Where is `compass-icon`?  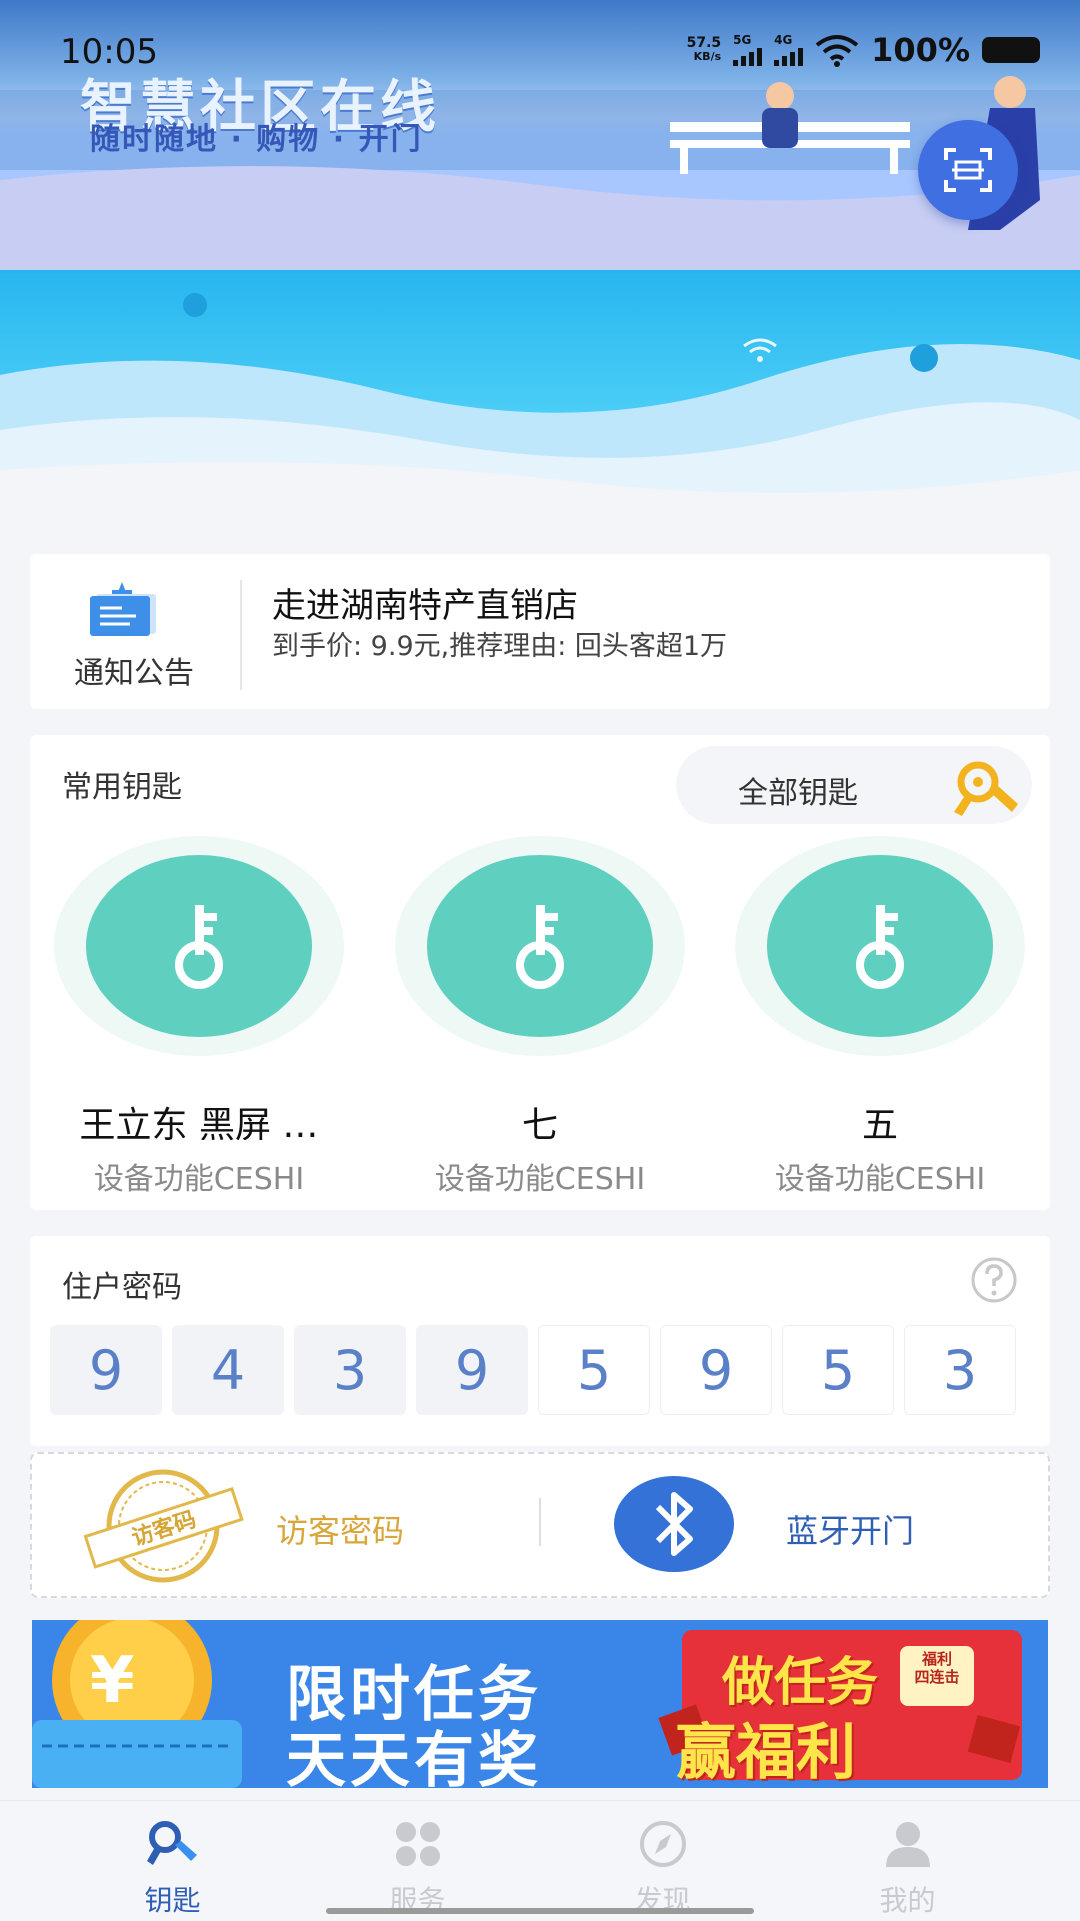
compass-icon is located at coordinates (662, 1844).